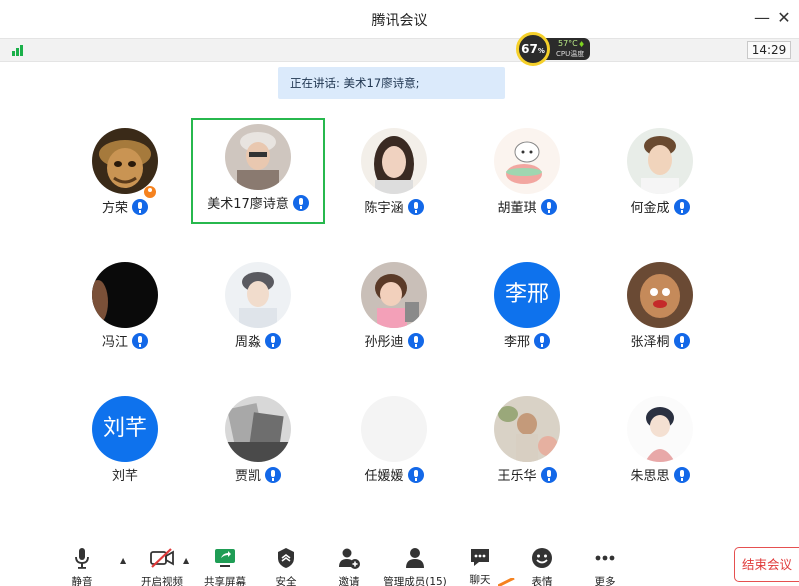 The width and height of the screenshot is (799, 586). I want to click on window-title: 腾讯会议, so click(399, 21).